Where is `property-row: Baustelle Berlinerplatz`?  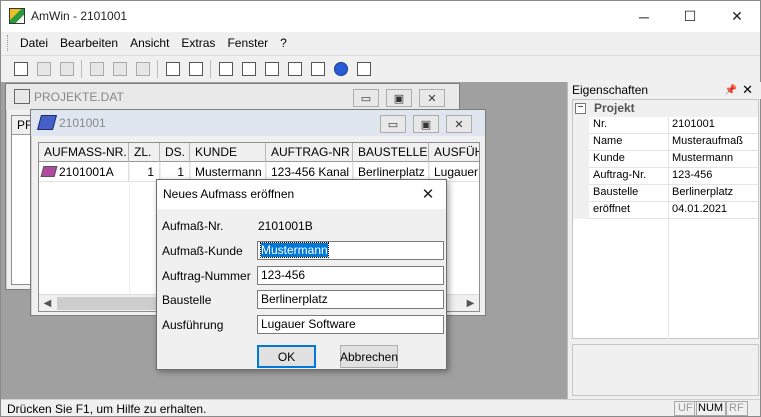
property-row: Baustelle Berlinerplatz is located at coordinates (665, 193).